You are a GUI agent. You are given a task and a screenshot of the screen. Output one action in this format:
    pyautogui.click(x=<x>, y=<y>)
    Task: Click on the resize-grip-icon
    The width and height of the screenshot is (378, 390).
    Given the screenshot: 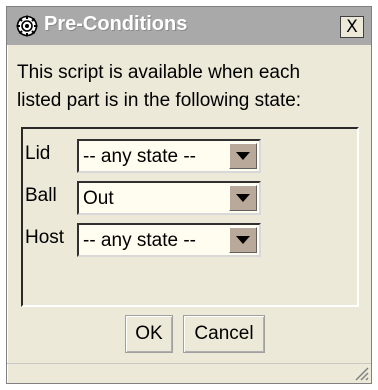 What is the action you would take?
    pyautogui.click(x=361, y=373)
    